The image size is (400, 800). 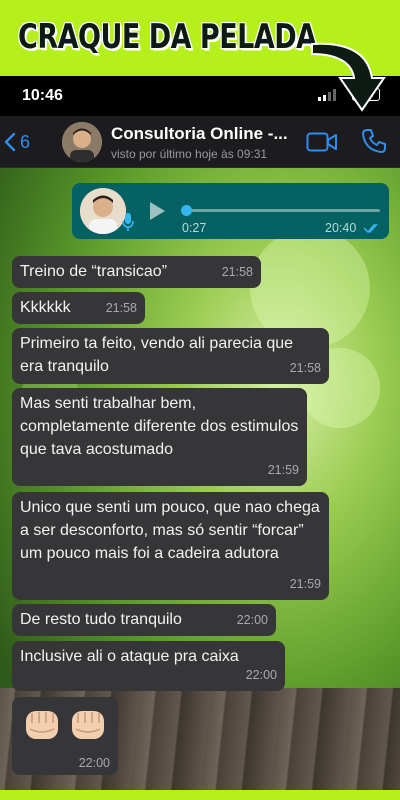 I want to click on contact-avatar, so click(x=82, y=142).